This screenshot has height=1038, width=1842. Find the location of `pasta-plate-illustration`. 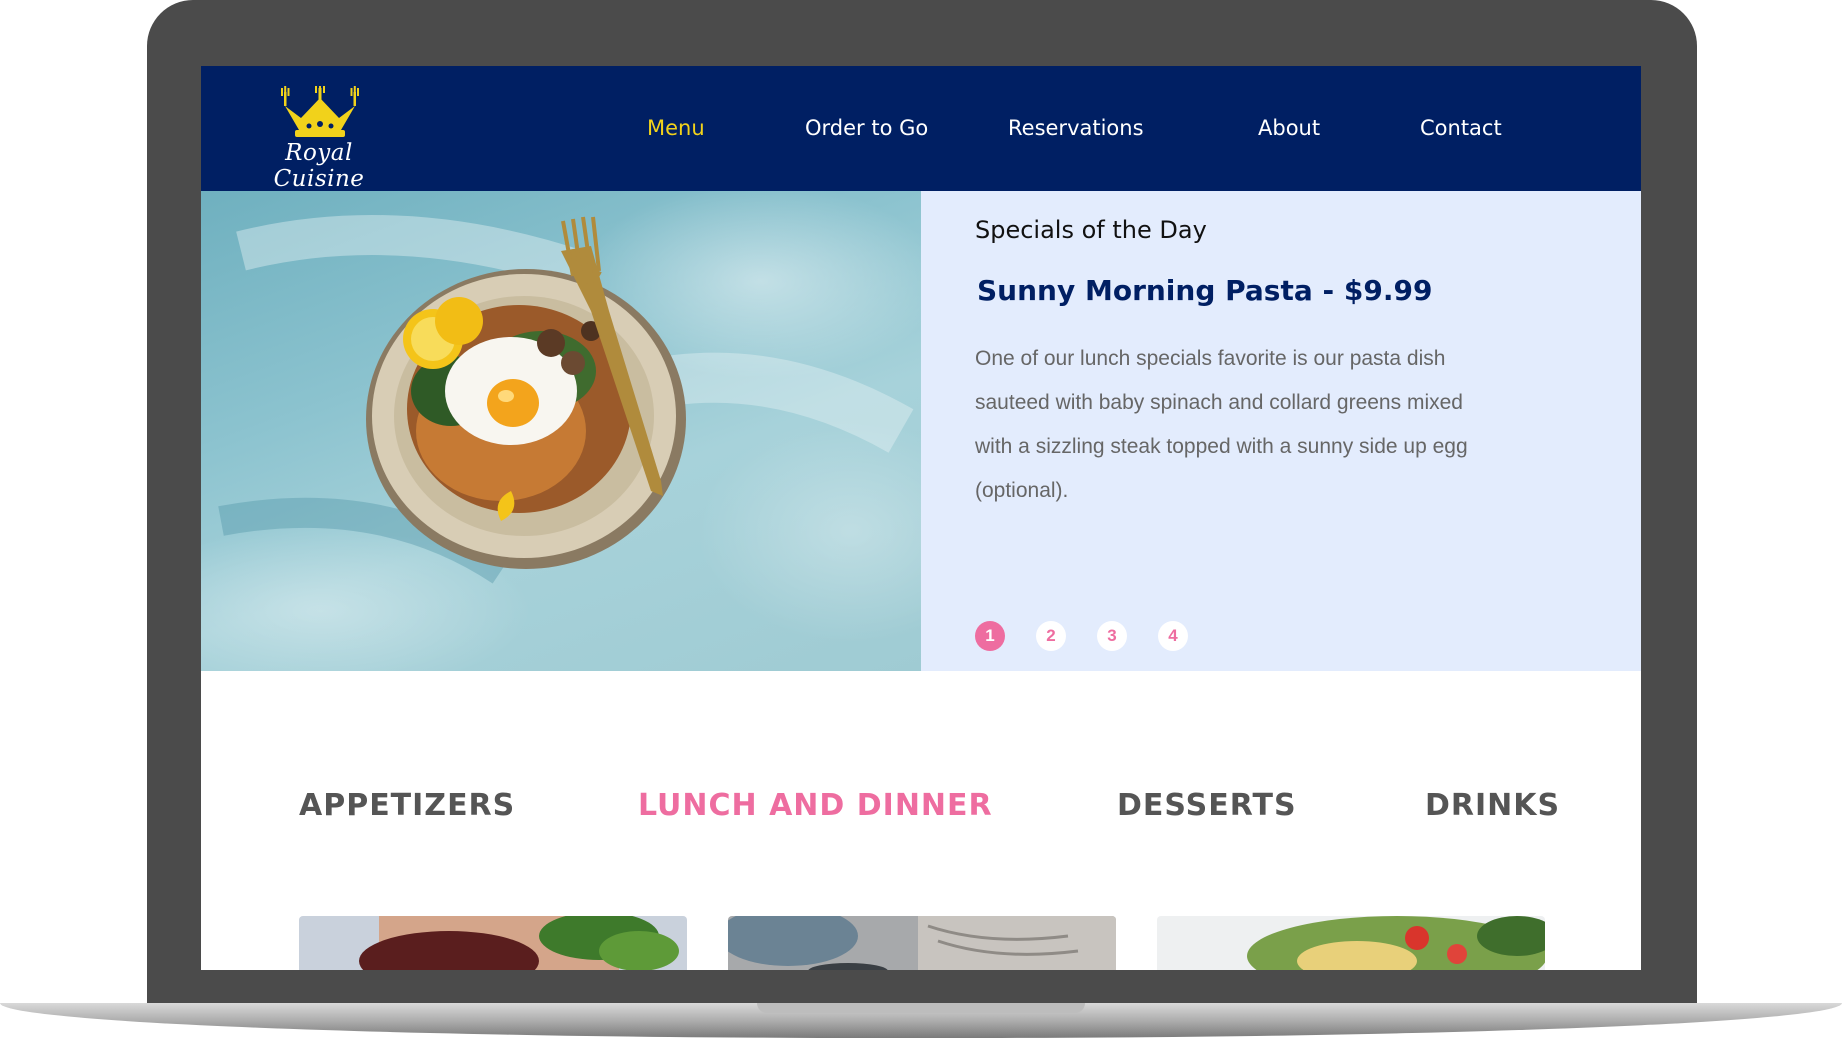

pasta-plate-illustration is located at coordinates (566, 399).